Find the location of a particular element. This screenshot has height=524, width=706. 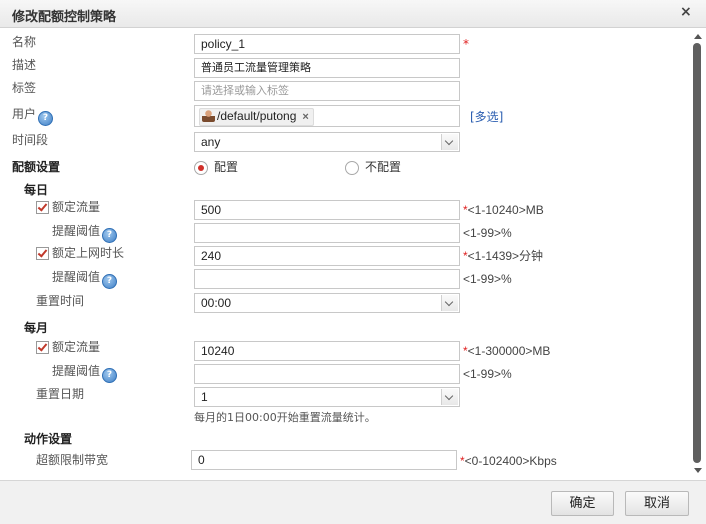

name-label: 名称 is located at coordinates (24, 42).